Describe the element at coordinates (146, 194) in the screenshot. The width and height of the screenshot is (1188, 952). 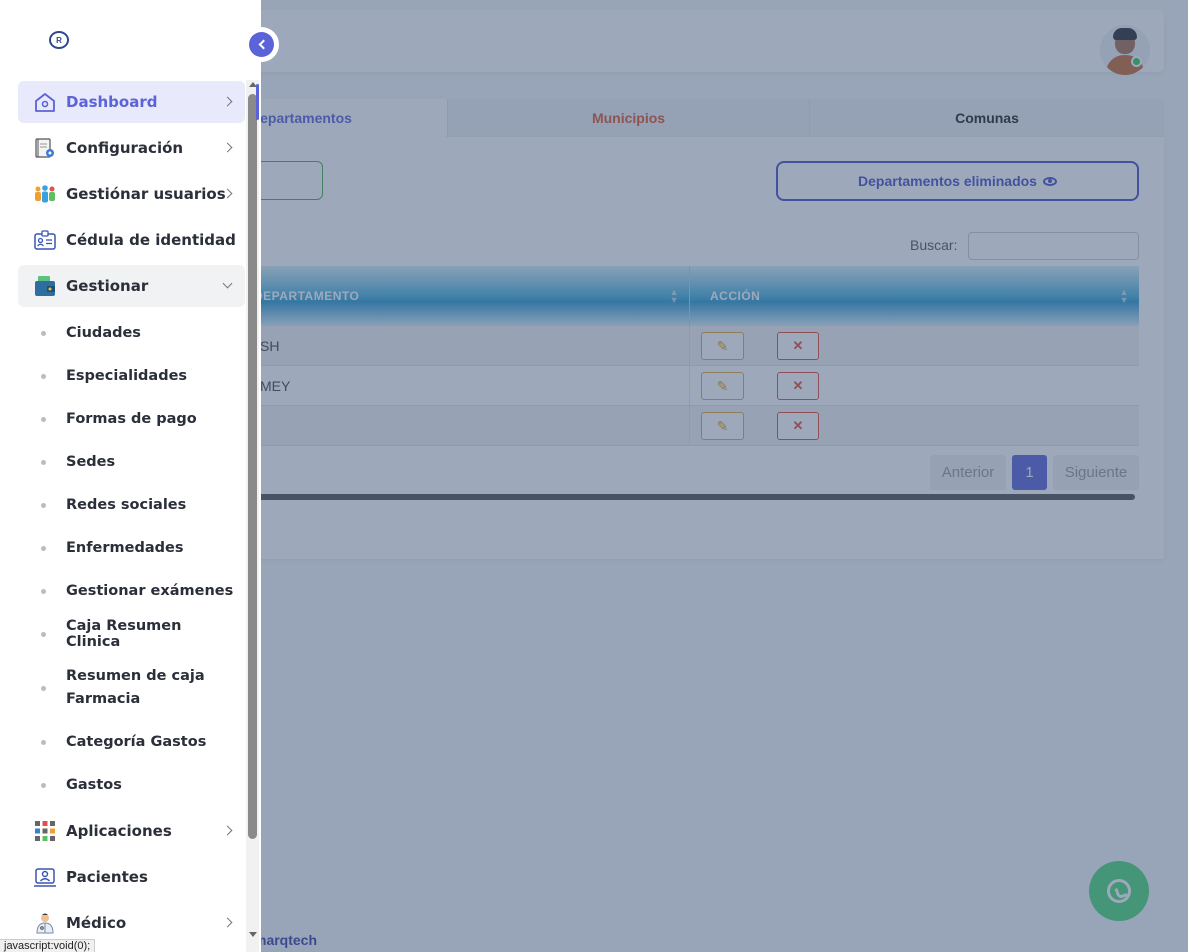
I see `sidebar-item-label: Gestiónar usuarios` at that location.